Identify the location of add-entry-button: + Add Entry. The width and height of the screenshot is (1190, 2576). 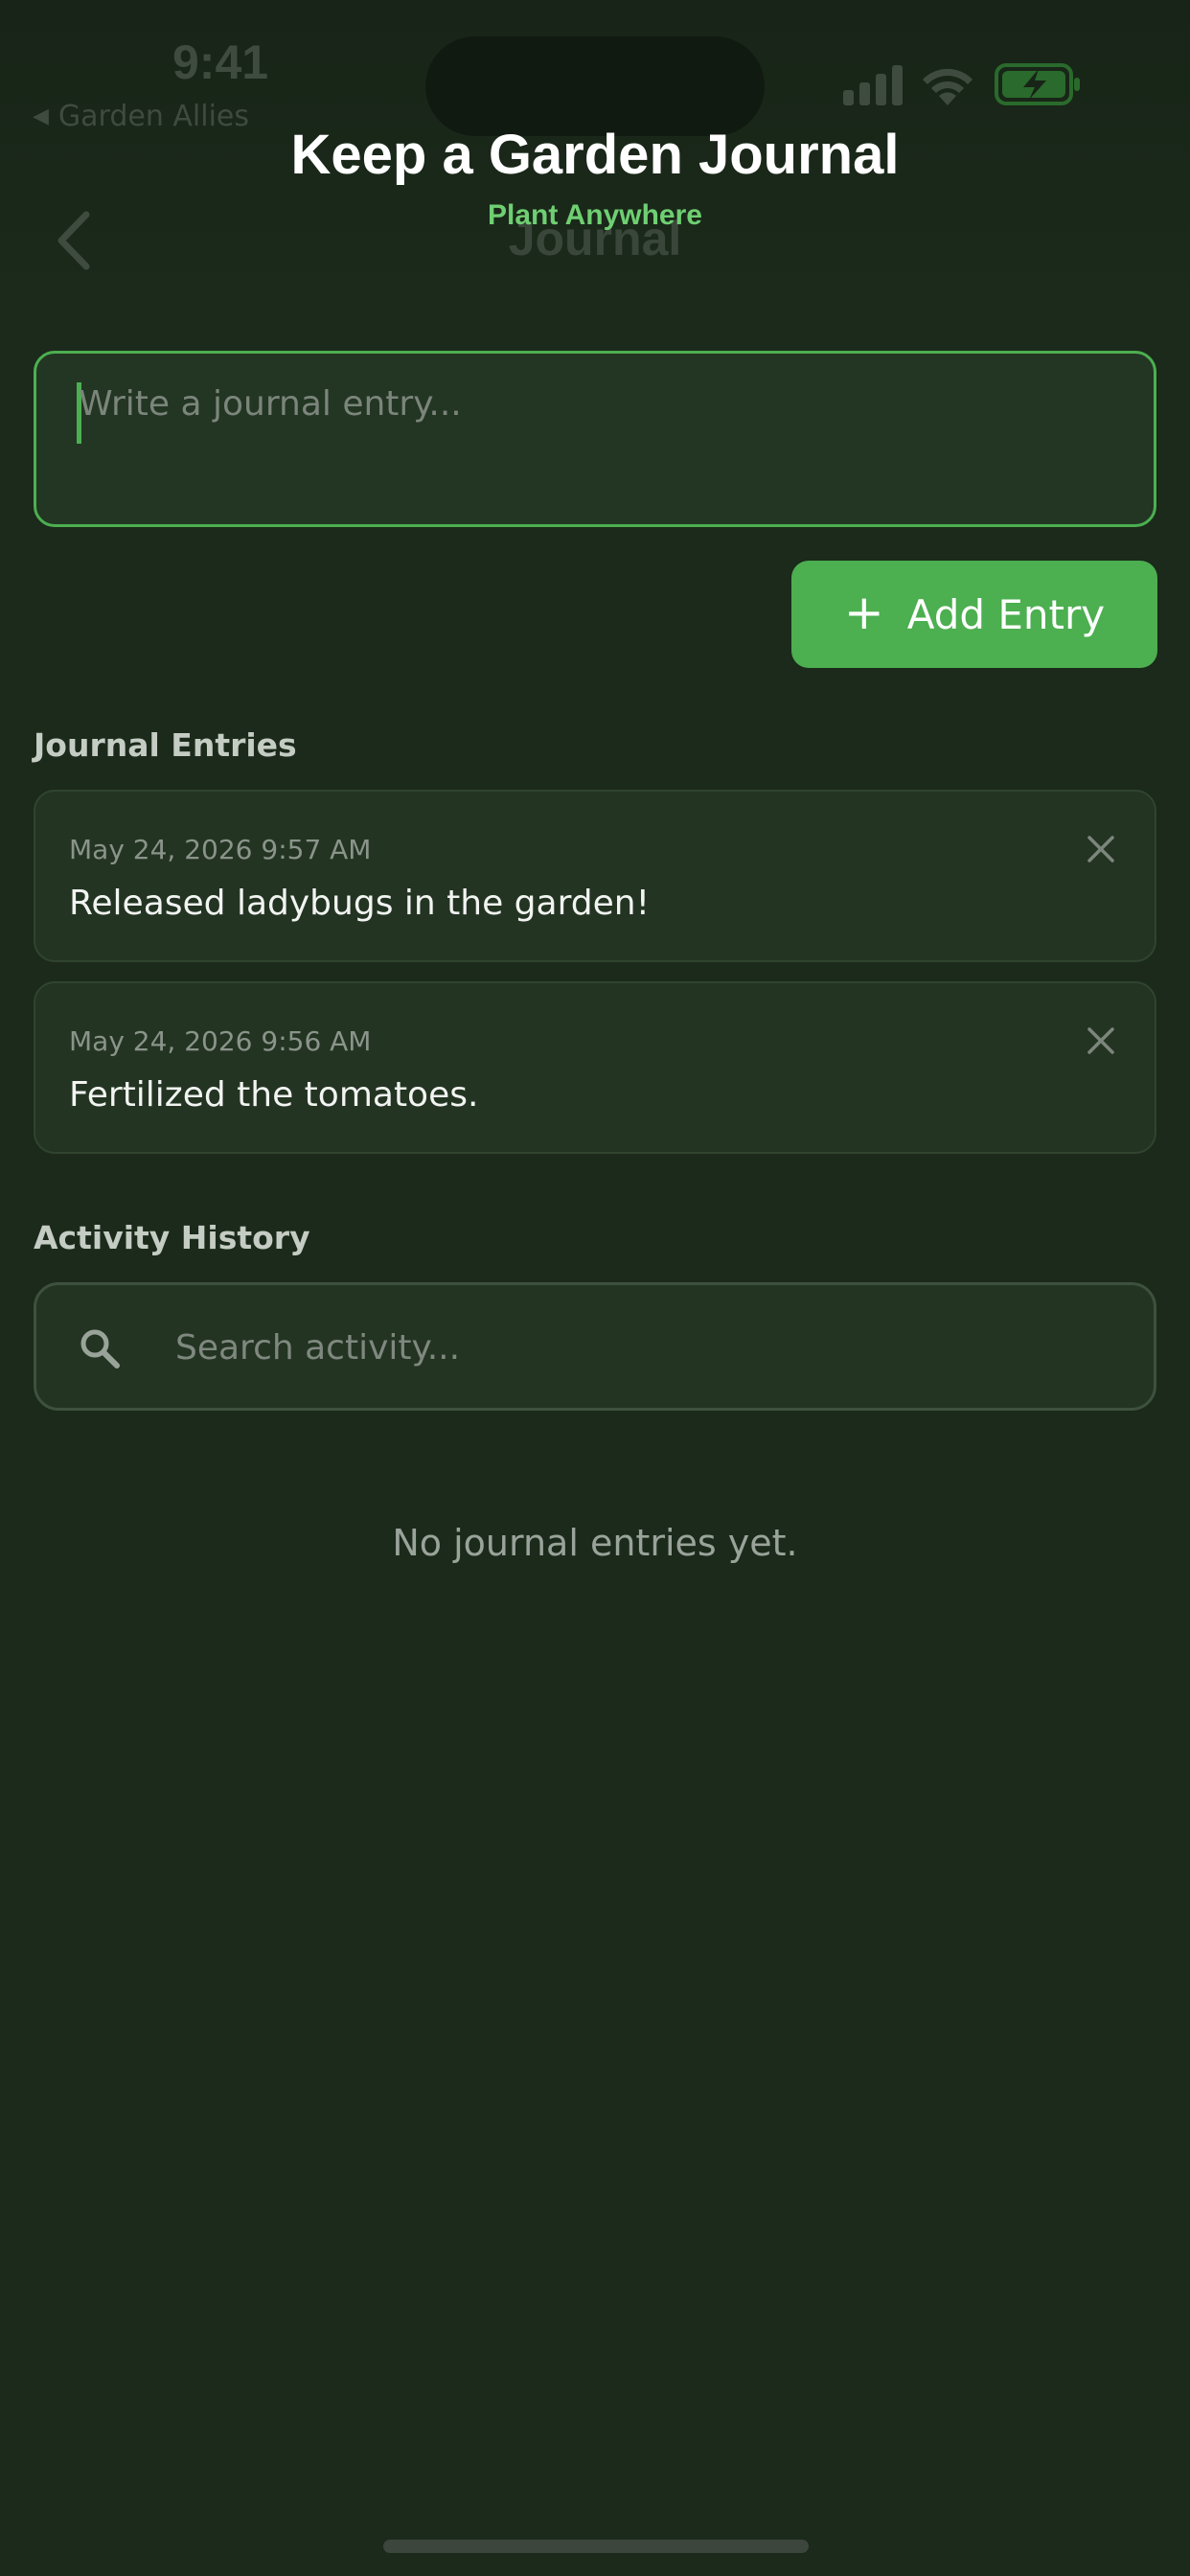
(974, 614).